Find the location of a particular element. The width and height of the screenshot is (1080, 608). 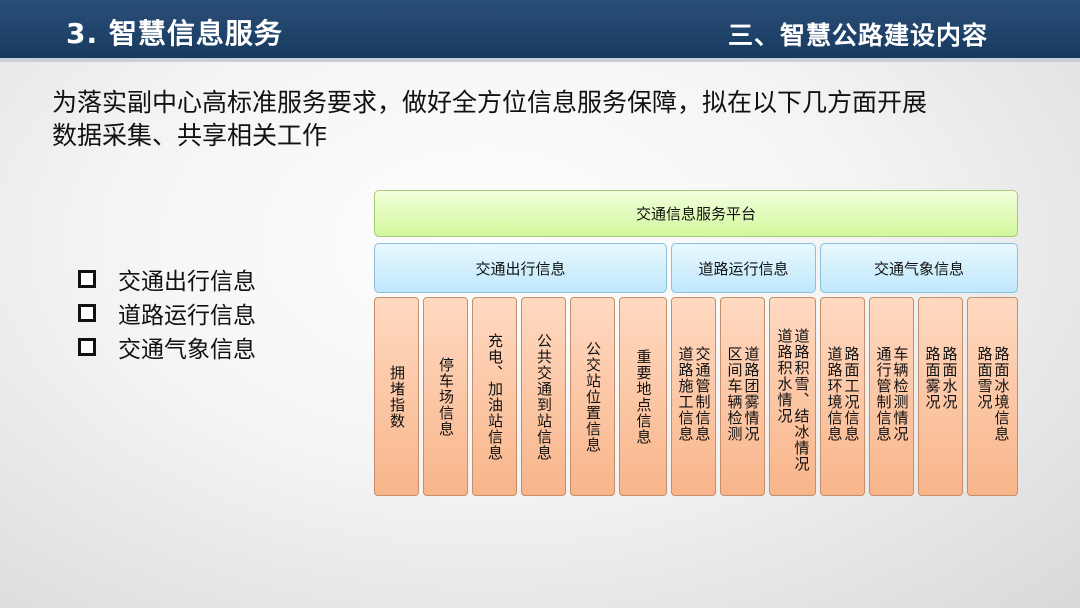

weather-item-group: 道路环境信息 路面工况信息 is located at coordinates (842, 396).